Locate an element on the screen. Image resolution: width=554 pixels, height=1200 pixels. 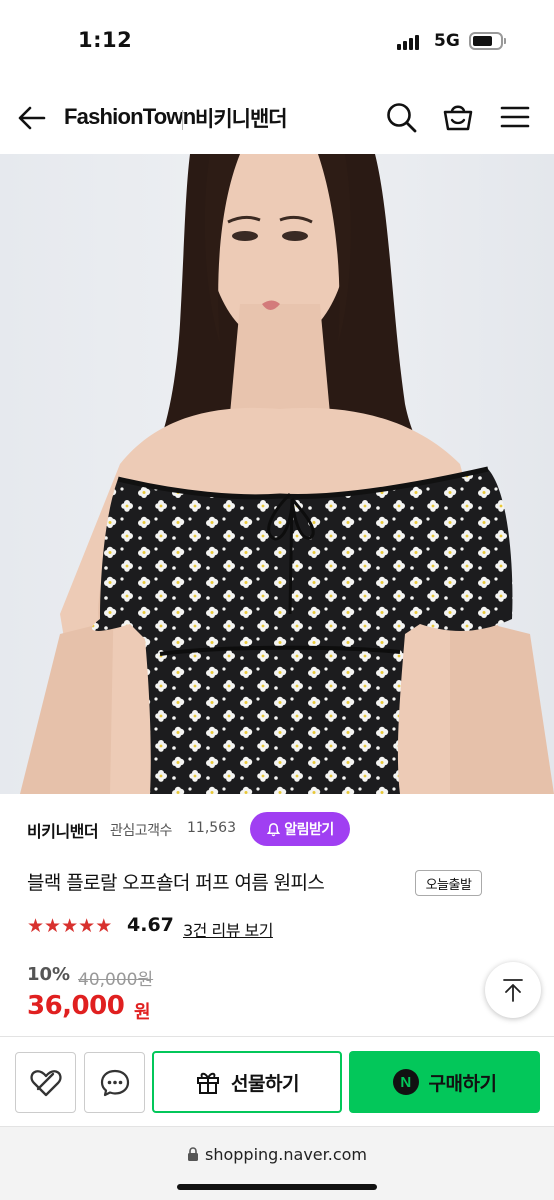
status-bar: 1:12 5G is located at coordinates (277, 40).